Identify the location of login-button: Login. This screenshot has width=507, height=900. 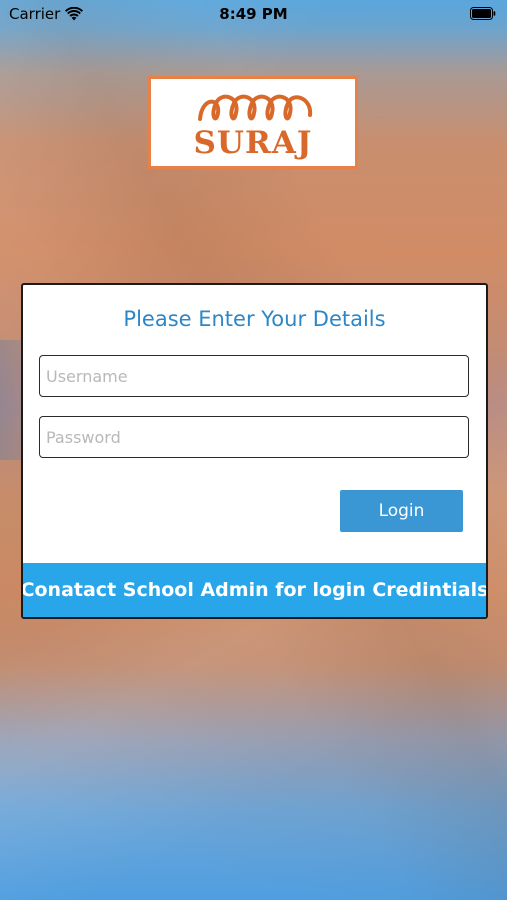
(401, 511).